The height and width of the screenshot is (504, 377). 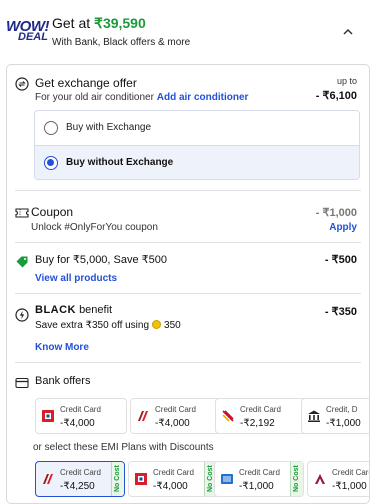 I want to click on deal-subtitle: With Bank, Black offers & more, so click(x=121, y=42).